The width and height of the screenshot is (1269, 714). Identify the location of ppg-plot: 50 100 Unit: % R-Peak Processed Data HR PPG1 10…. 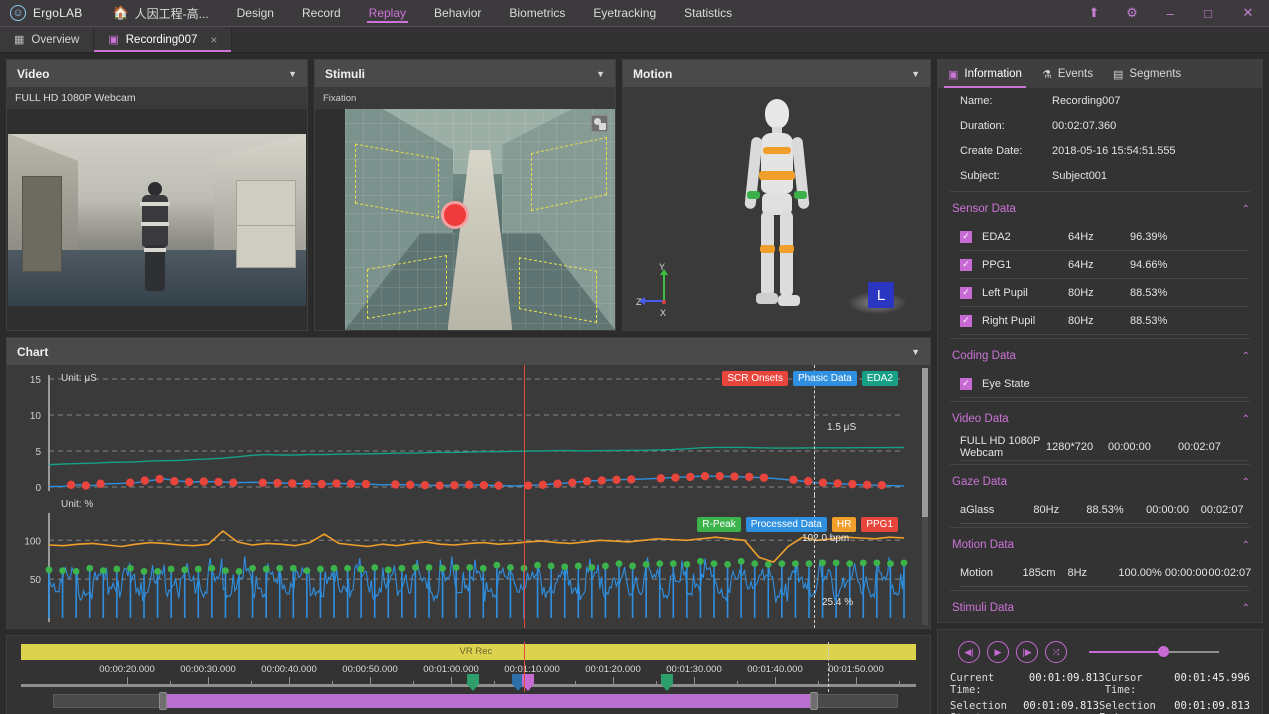
(462, 561).